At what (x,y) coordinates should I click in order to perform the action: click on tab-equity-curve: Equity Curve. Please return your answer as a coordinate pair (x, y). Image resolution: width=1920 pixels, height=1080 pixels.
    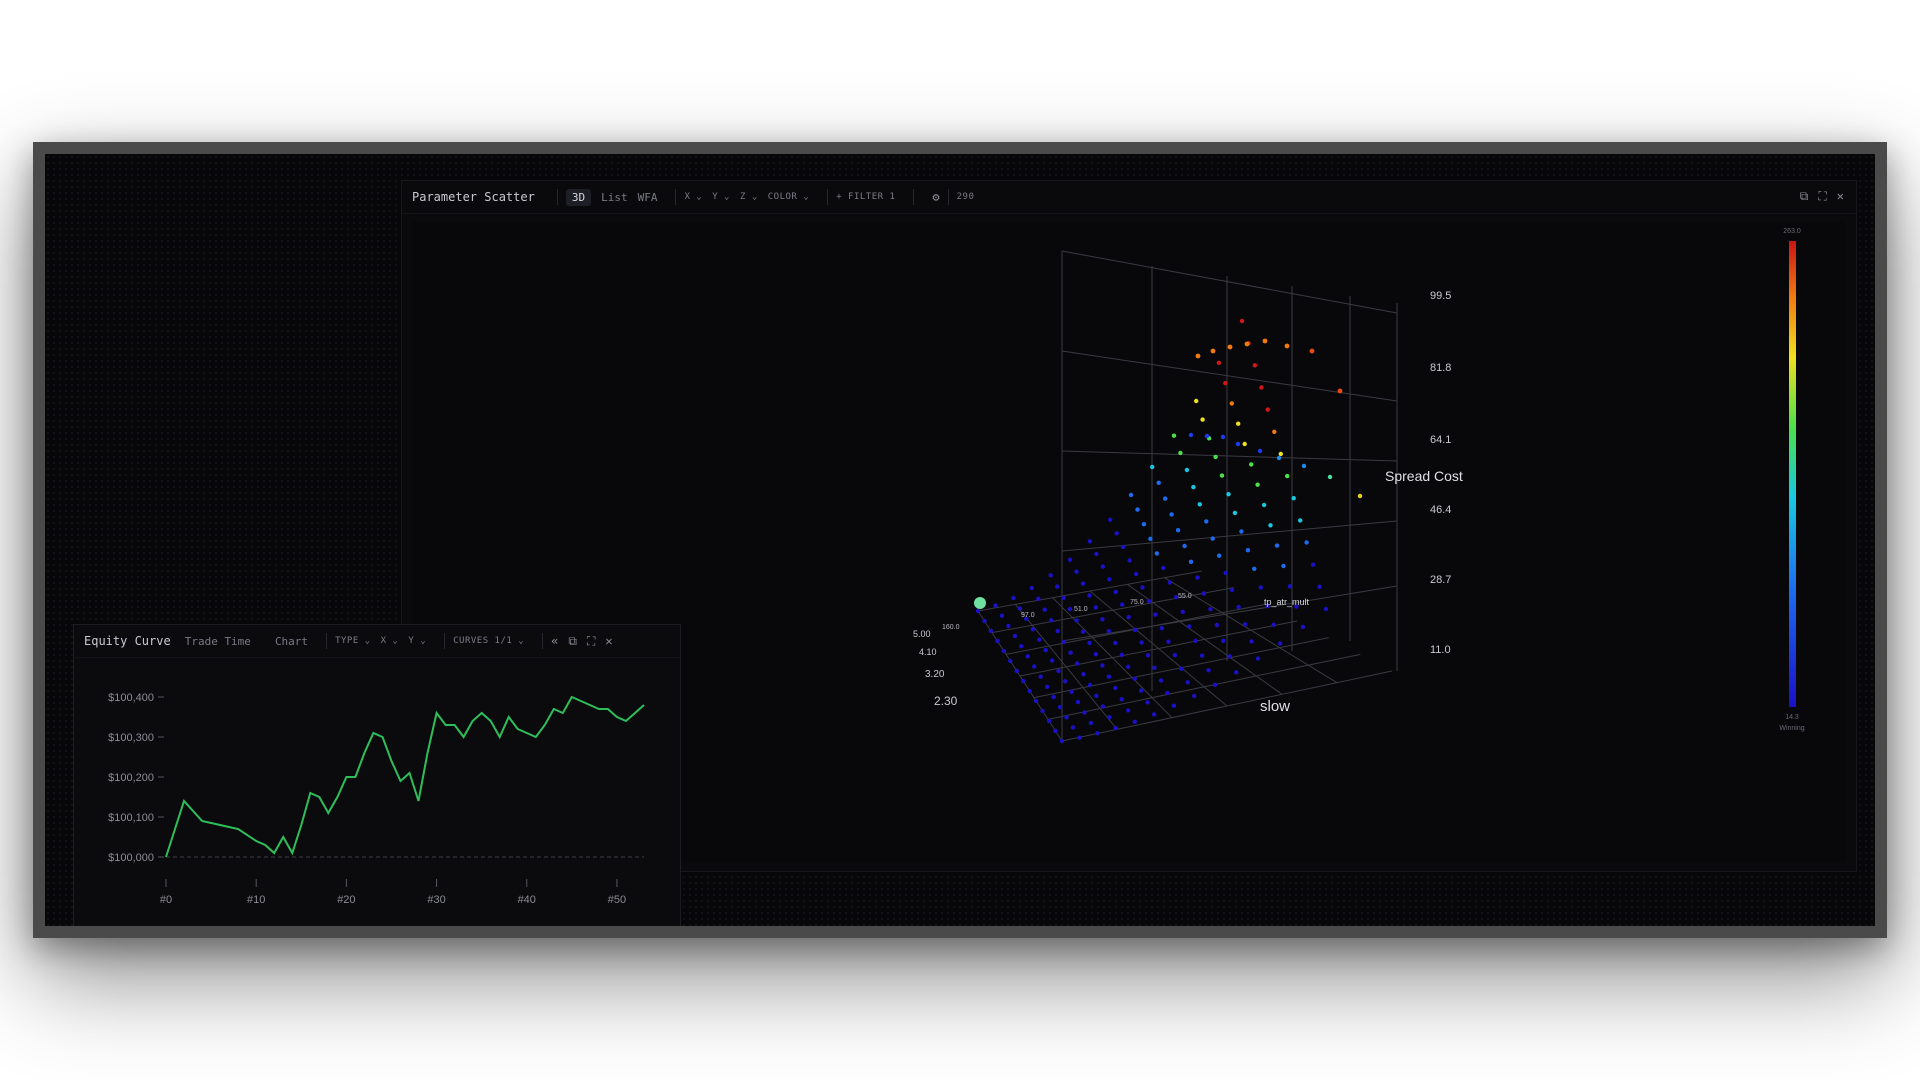
    Looking at the image, I should click on (127, 641).